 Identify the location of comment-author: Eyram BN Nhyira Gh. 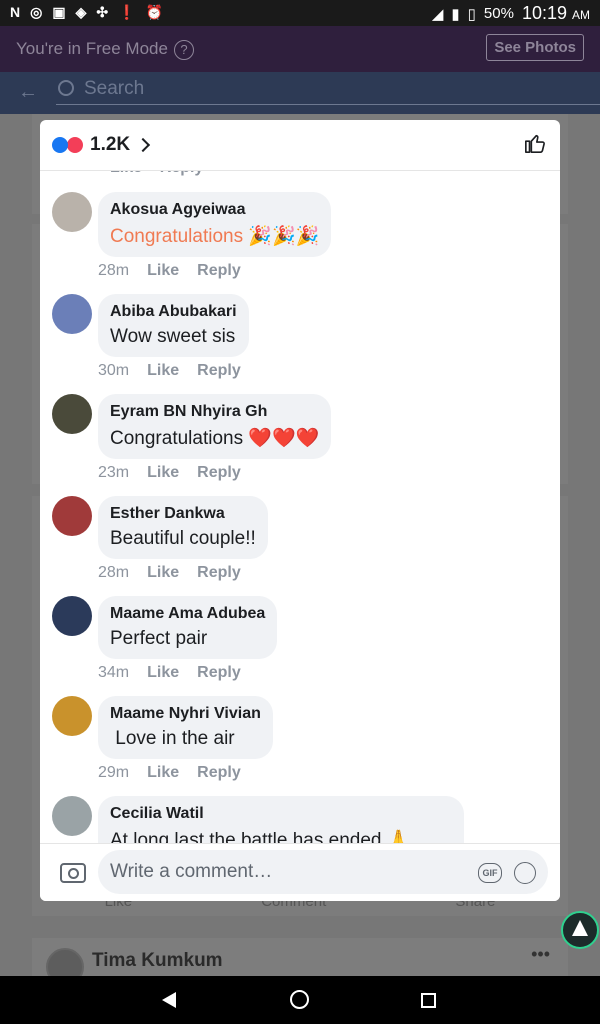
(214, 412).